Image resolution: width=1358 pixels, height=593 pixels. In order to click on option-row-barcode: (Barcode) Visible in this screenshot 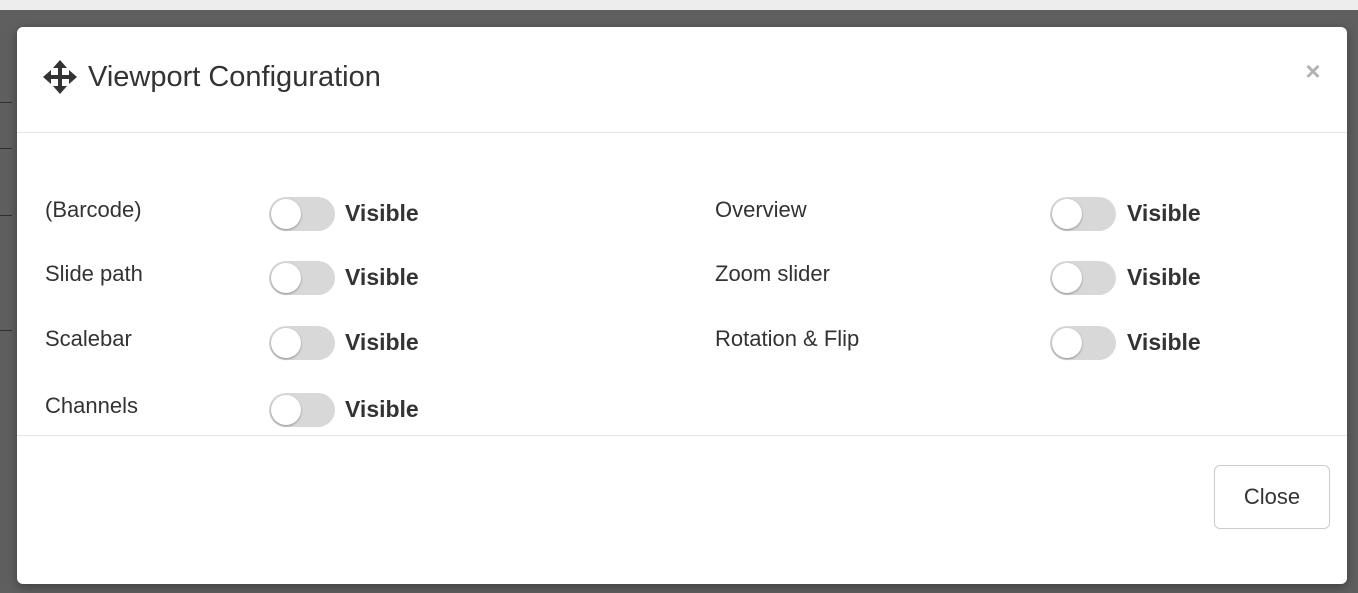, I will do `click(347, 210)`.